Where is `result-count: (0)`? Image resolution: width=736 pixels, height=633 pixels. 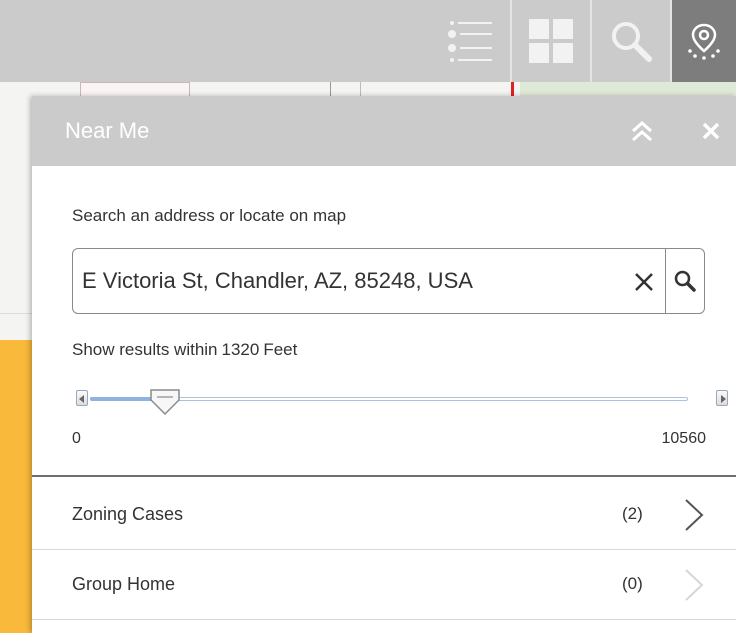 result-count: (0) is located at coordinates (632, 583).